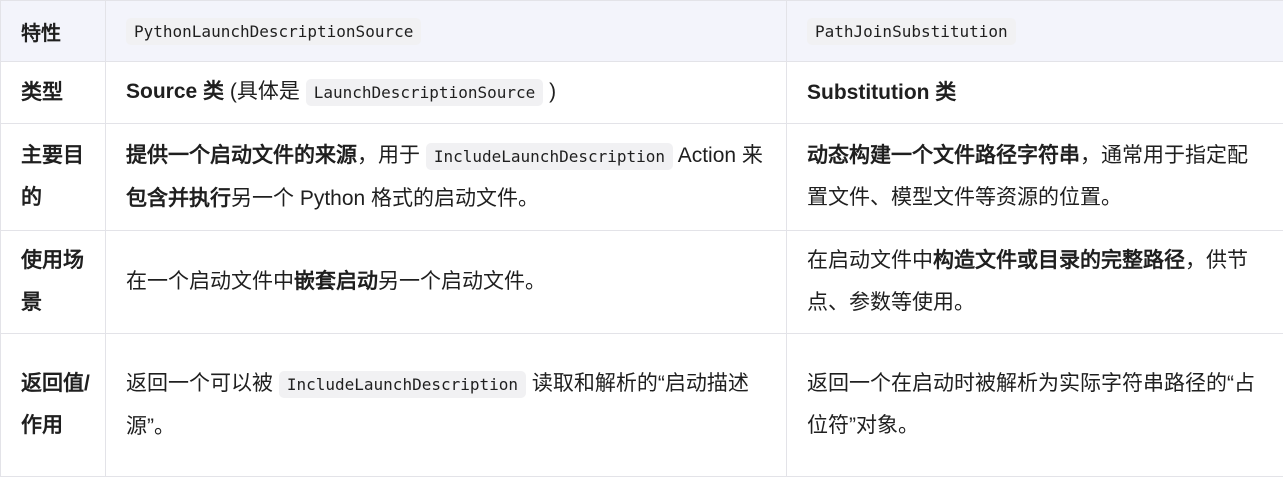 The image size is (1283, 477). I want to click on feature-cell: 使用场景, so click(53, 282).